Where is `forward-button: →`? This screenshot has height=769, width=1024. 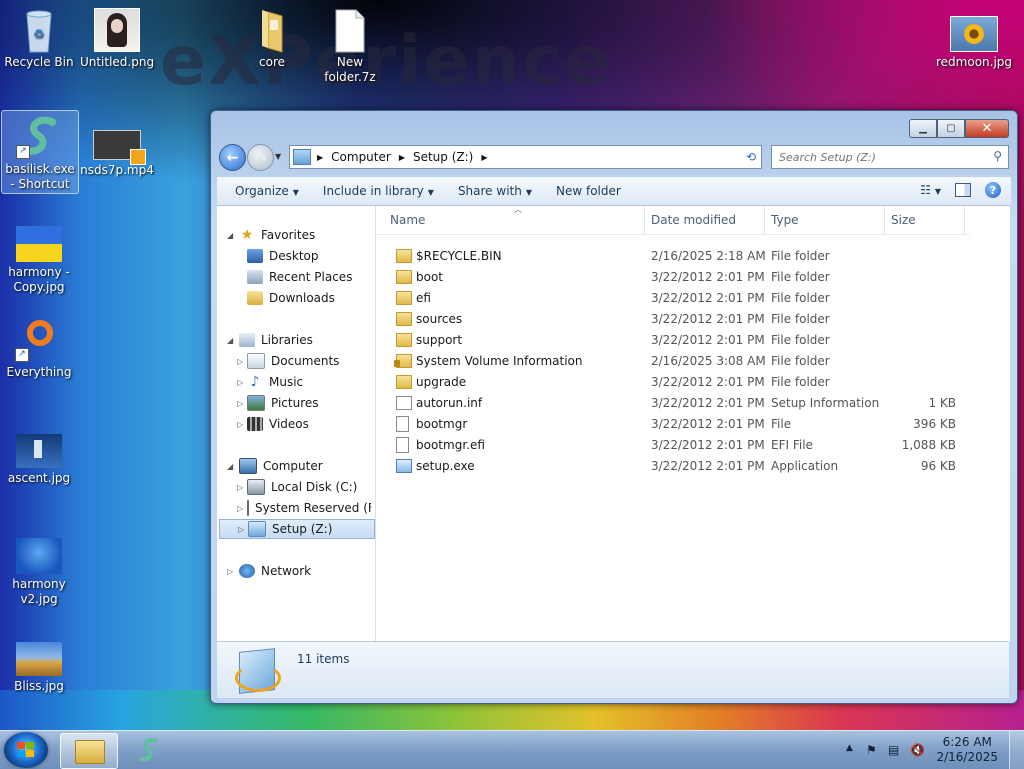 forward-button: → is located at coordinates (260, 157).